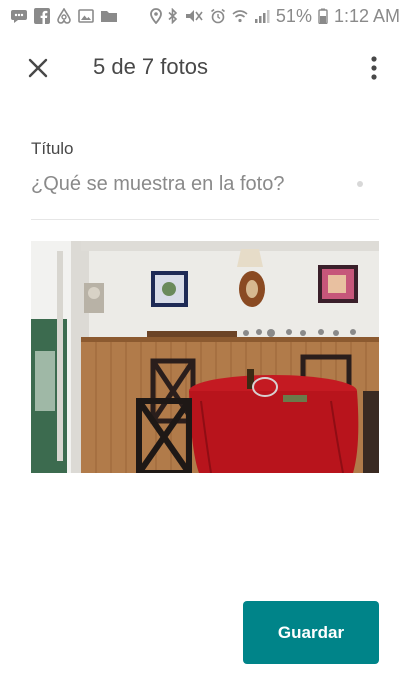 The width and height of the screenshot is (410, 683). I want to click on status-right-icons: 51% 1:12 AM, so click(275, 16).